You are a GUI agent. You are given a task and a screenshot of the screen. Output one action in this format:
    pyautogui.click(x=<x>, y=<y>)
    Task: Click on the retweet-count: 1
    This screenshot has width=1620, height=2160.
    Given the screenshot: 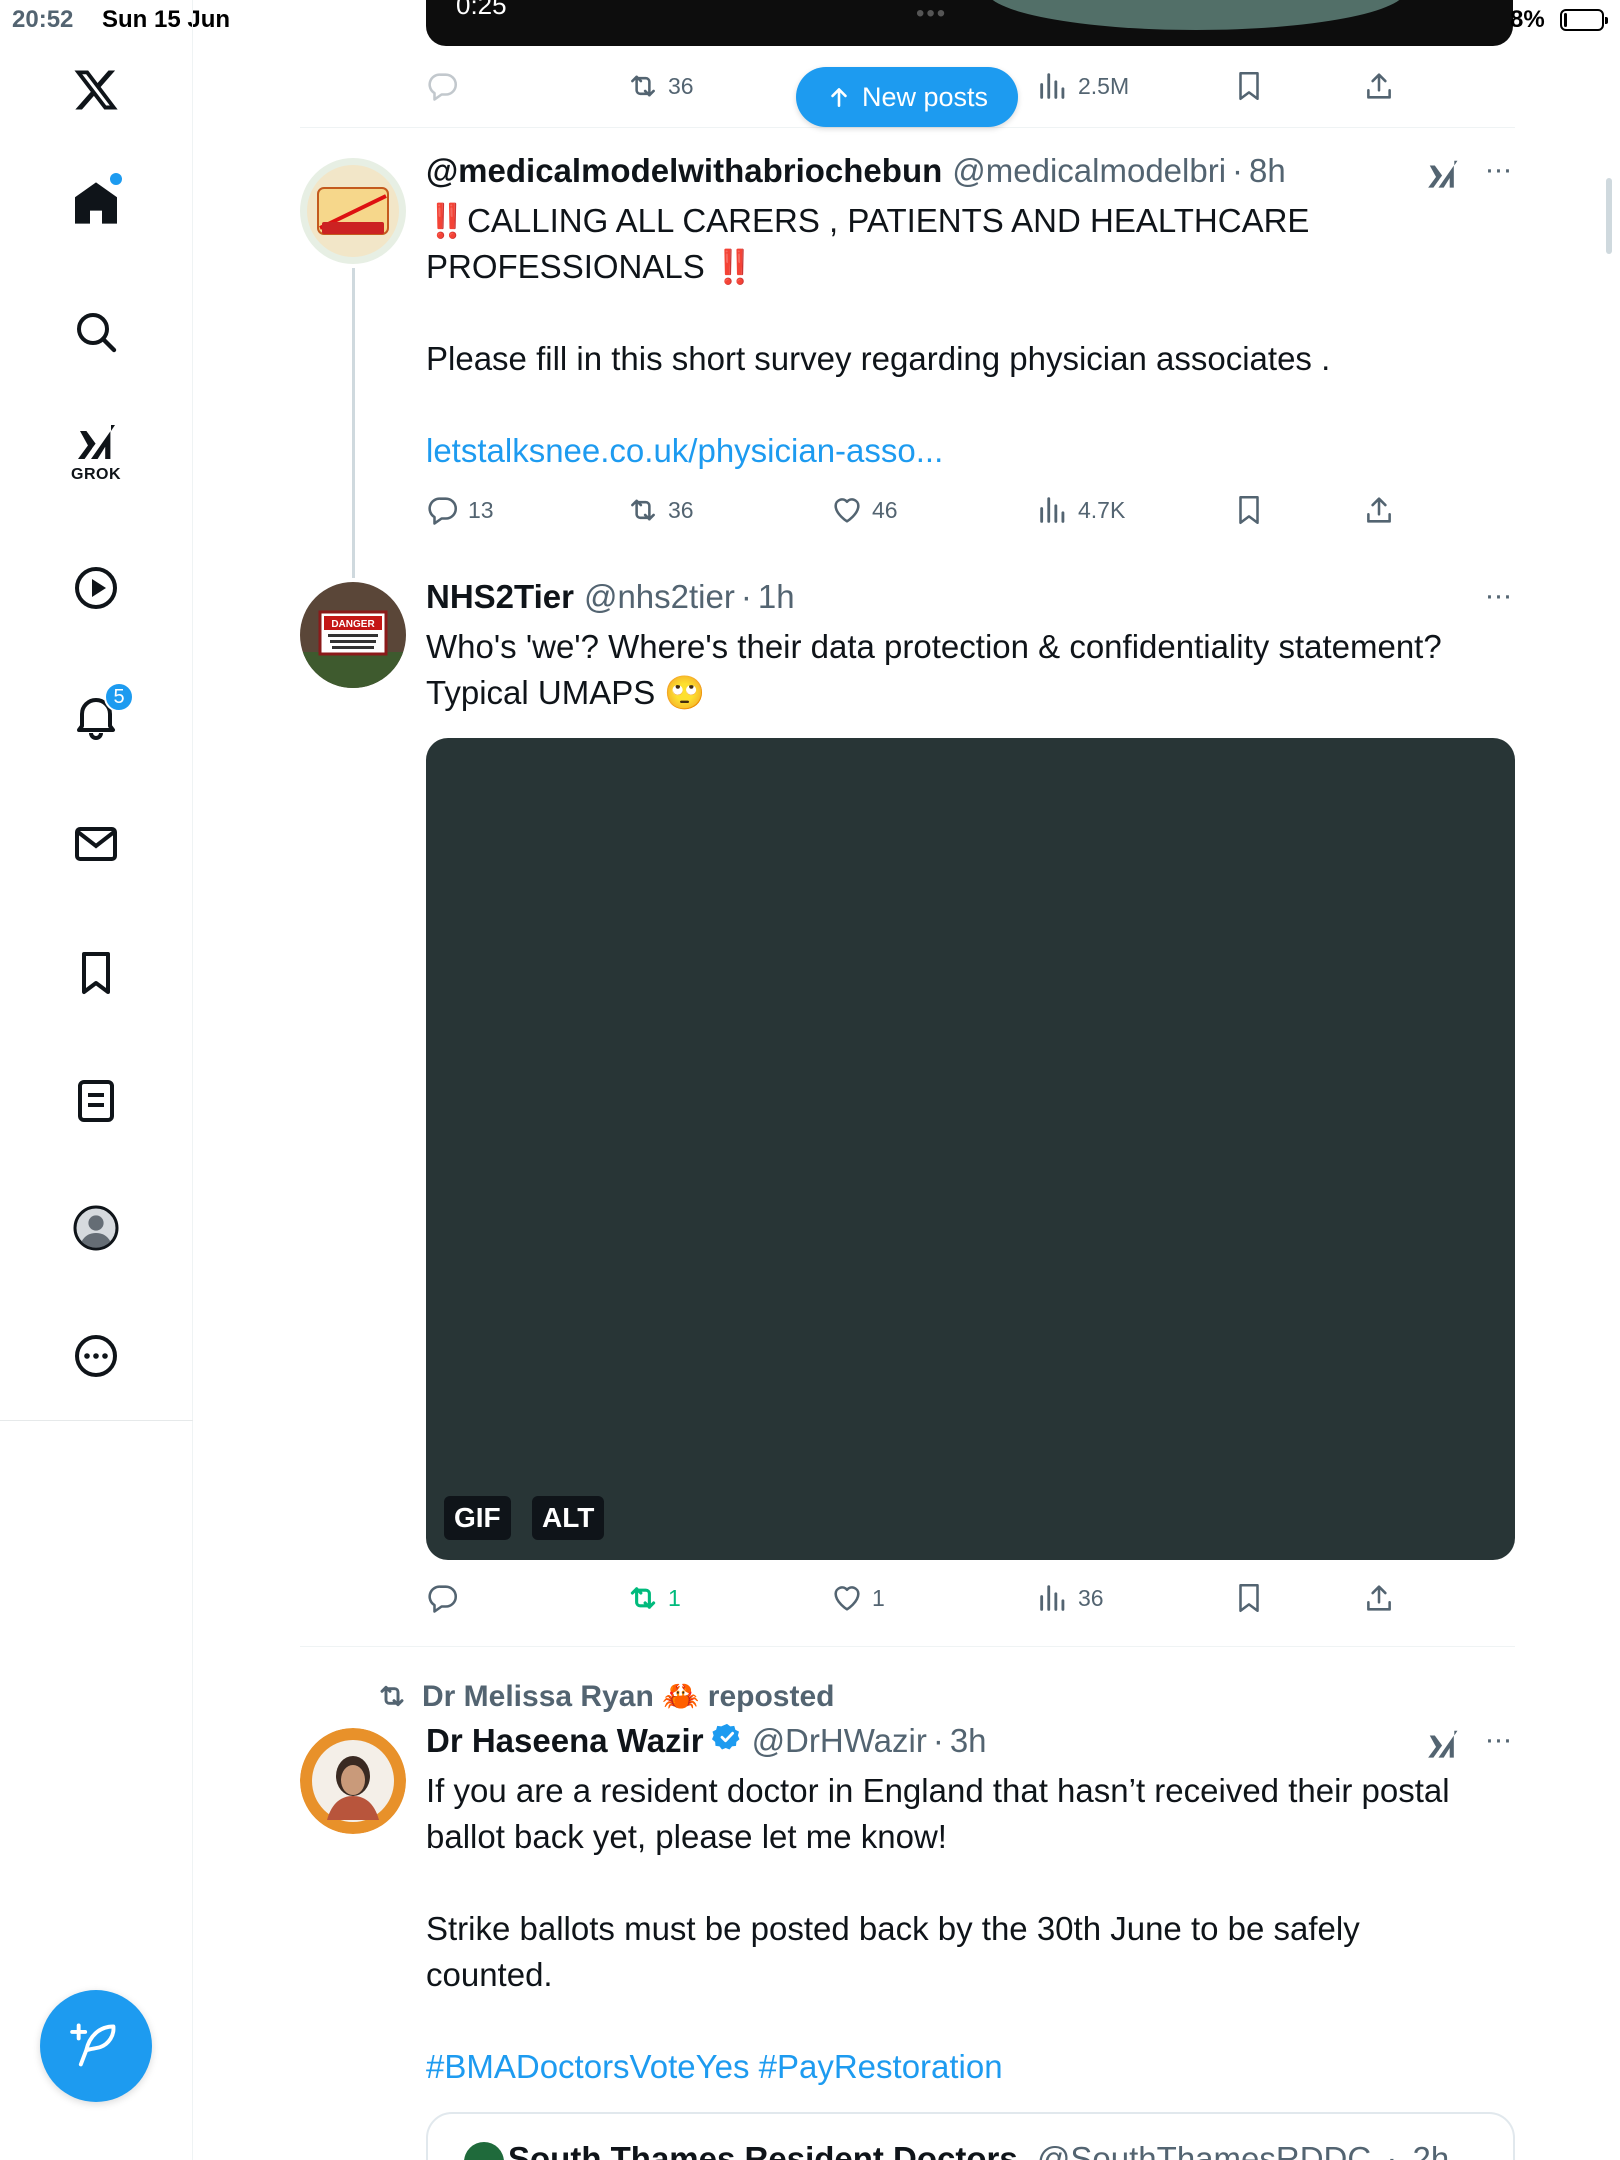 What is the action you would take?
    pyautogui.click(x=674, y=1597)
    